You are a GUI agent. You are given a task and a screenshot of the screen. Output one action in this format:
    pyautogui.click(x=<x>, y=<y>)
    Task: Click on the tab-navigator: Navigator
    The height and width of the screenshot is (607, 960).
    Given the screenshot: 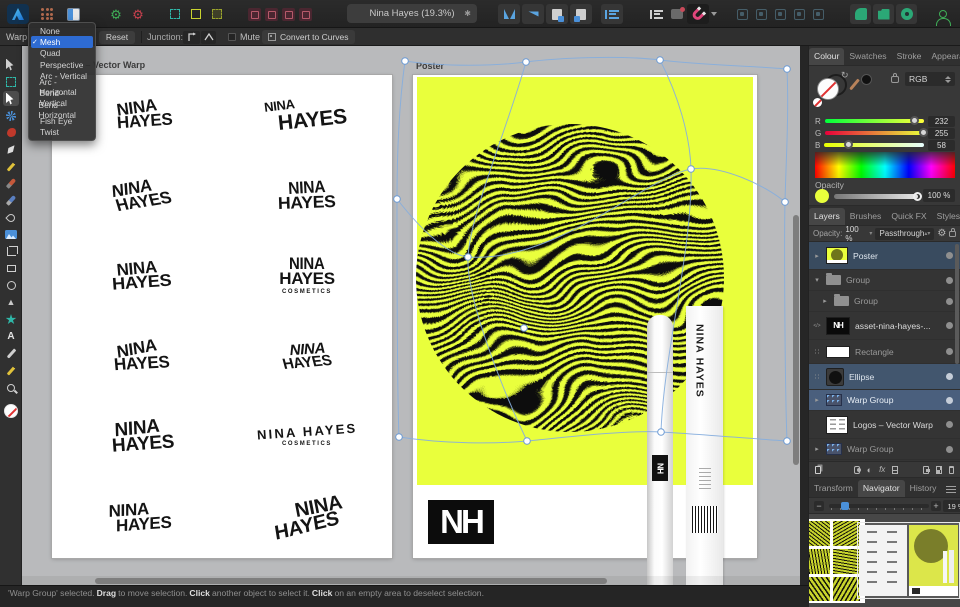 What is the action you would take?
    pyautogui.click(x=881, y=488)
    